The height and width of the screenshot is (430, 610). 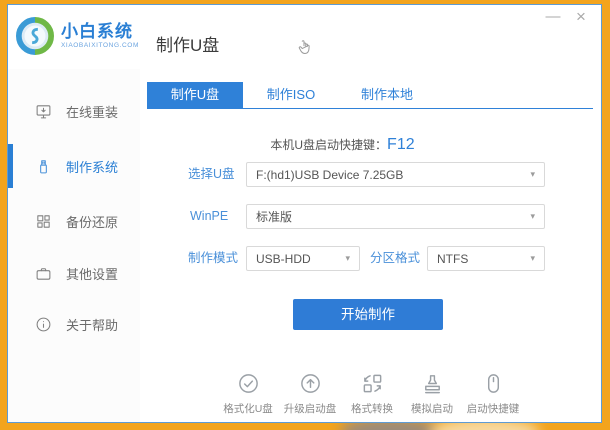 I want to click on app-logo: 小白系统 XIAOBAIXITONG.COM, so click(x=77, y=36).